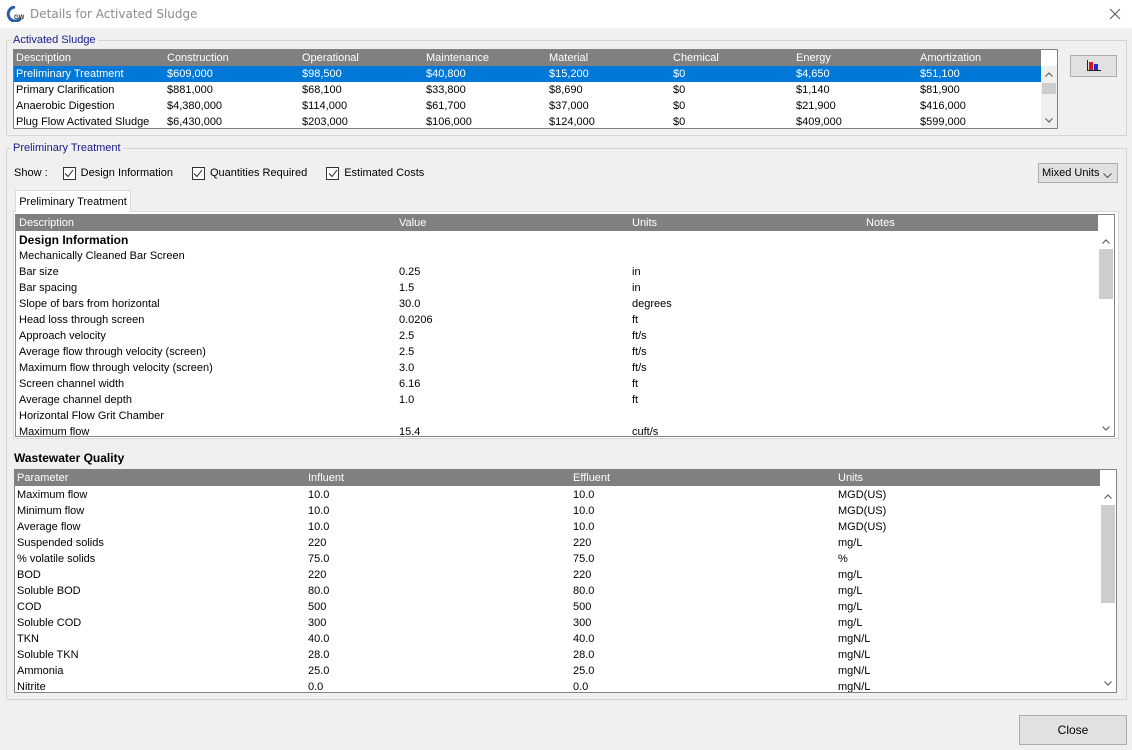  What do you see at coordinates (1093, 66) in the screenshot?
I see `chart-button` at bounding box center [1093, 66].